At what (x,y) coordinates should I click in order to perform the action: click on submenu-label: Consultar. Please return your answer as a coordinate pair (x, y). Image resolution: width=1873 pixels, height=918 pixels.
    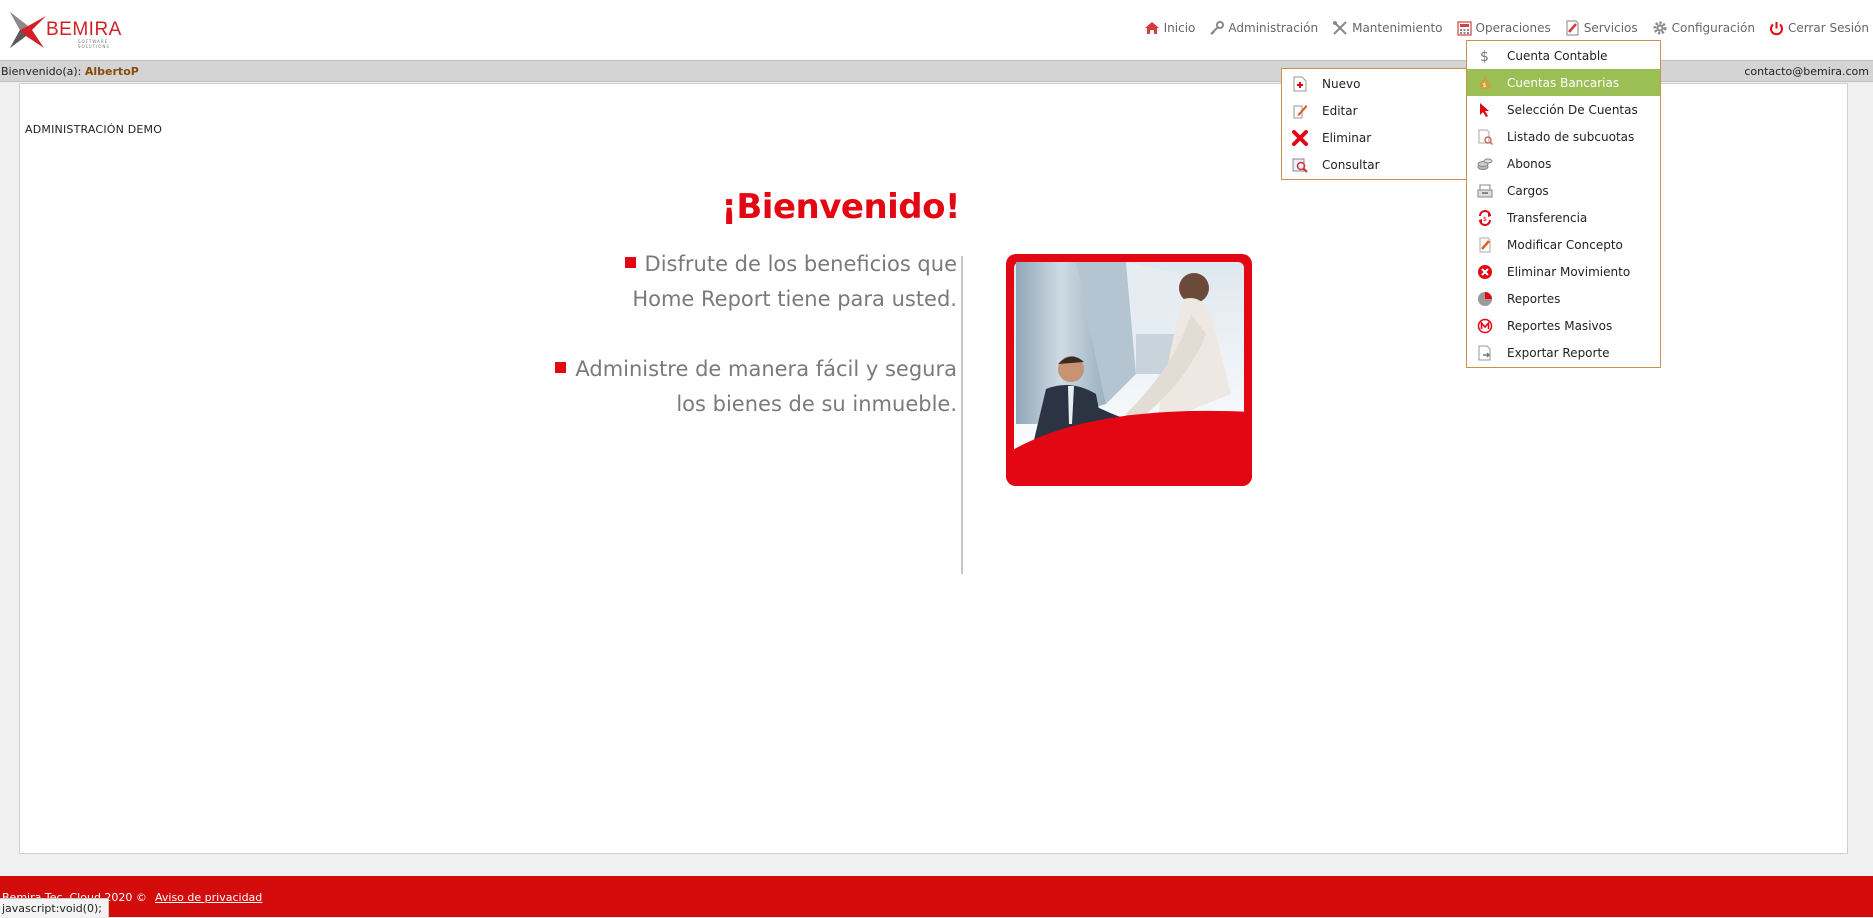
    Looking at the image, I should click on (1351, 164).